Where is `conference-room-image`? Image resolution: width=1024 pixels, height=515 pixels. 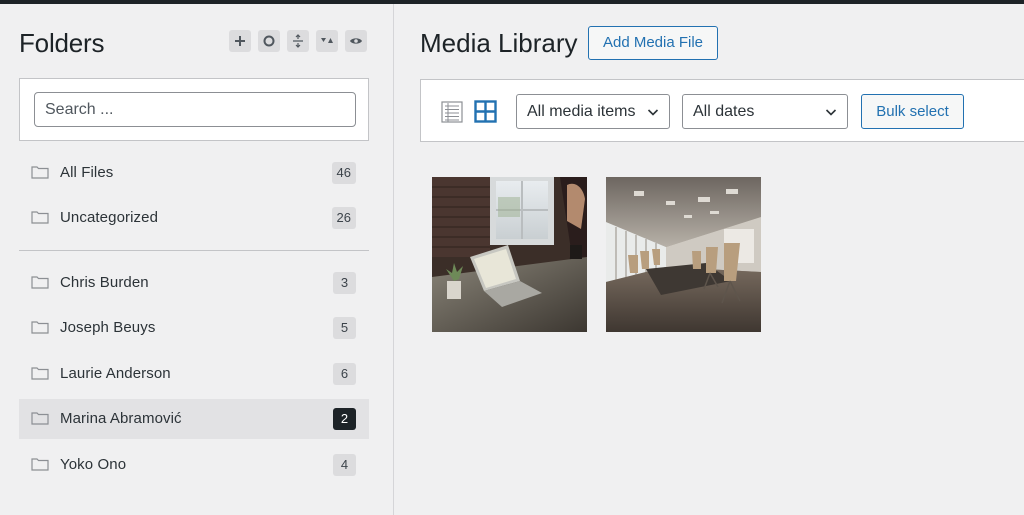 conference-room-image is located at coordinates (683, 254).